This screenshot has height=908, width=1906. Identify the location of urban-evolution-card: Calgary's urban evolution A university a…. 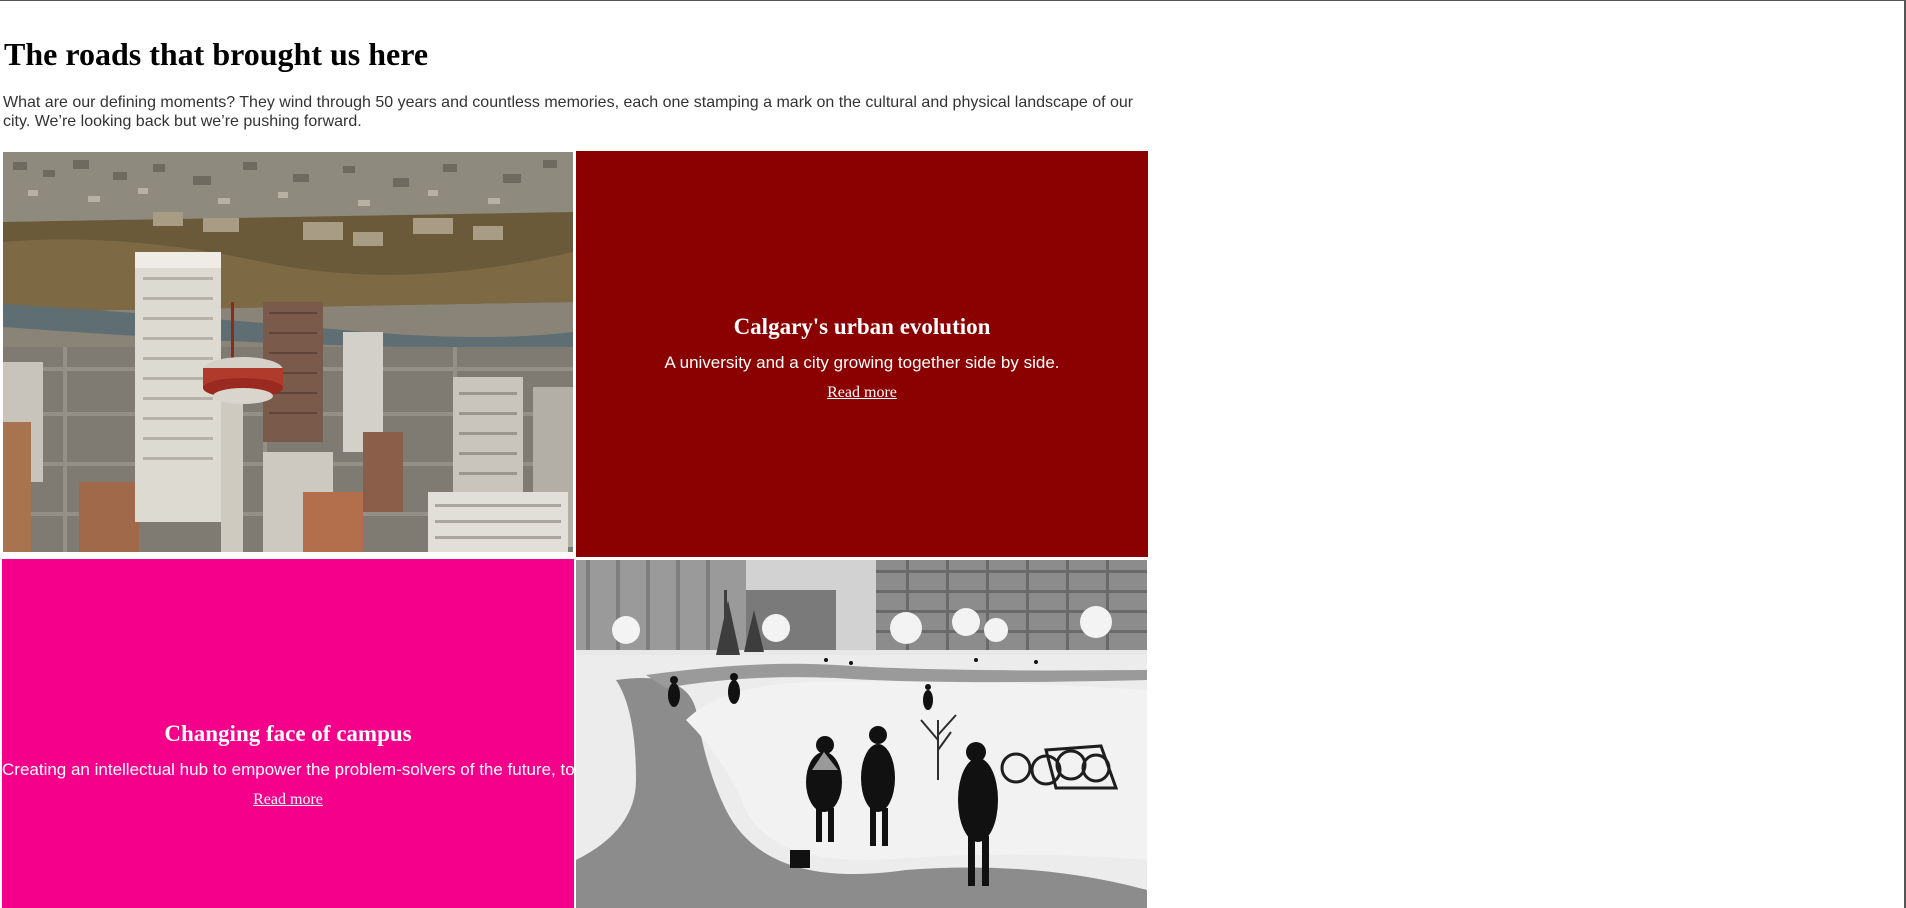
(862, 354).